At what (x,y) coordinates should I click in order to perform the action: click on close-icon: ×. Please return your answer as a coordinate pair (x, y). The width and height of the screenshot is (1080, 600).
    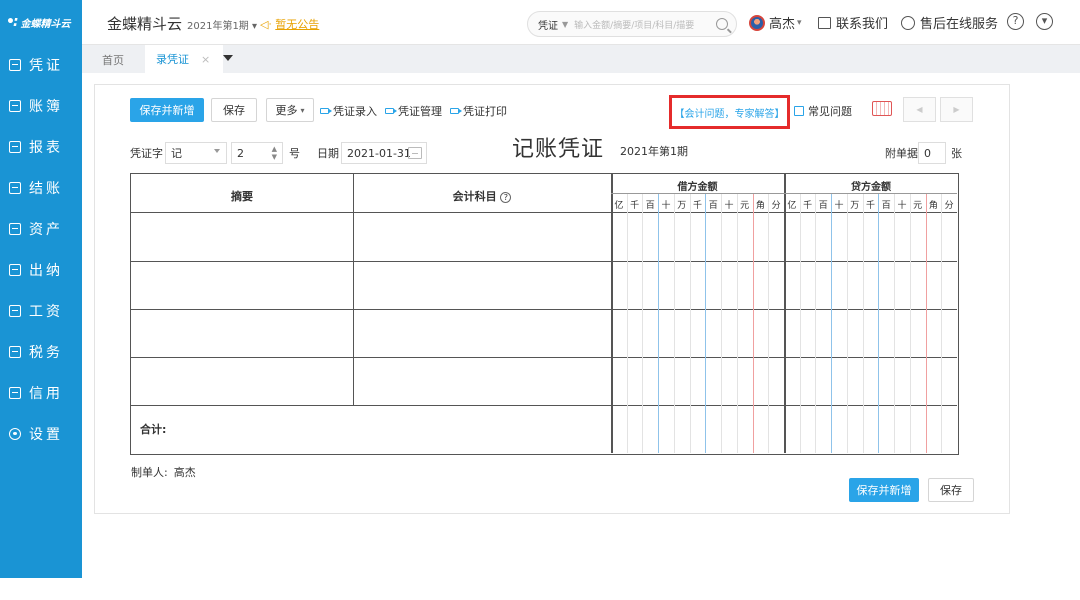
    Looking at the image, I should click on (205, 59).